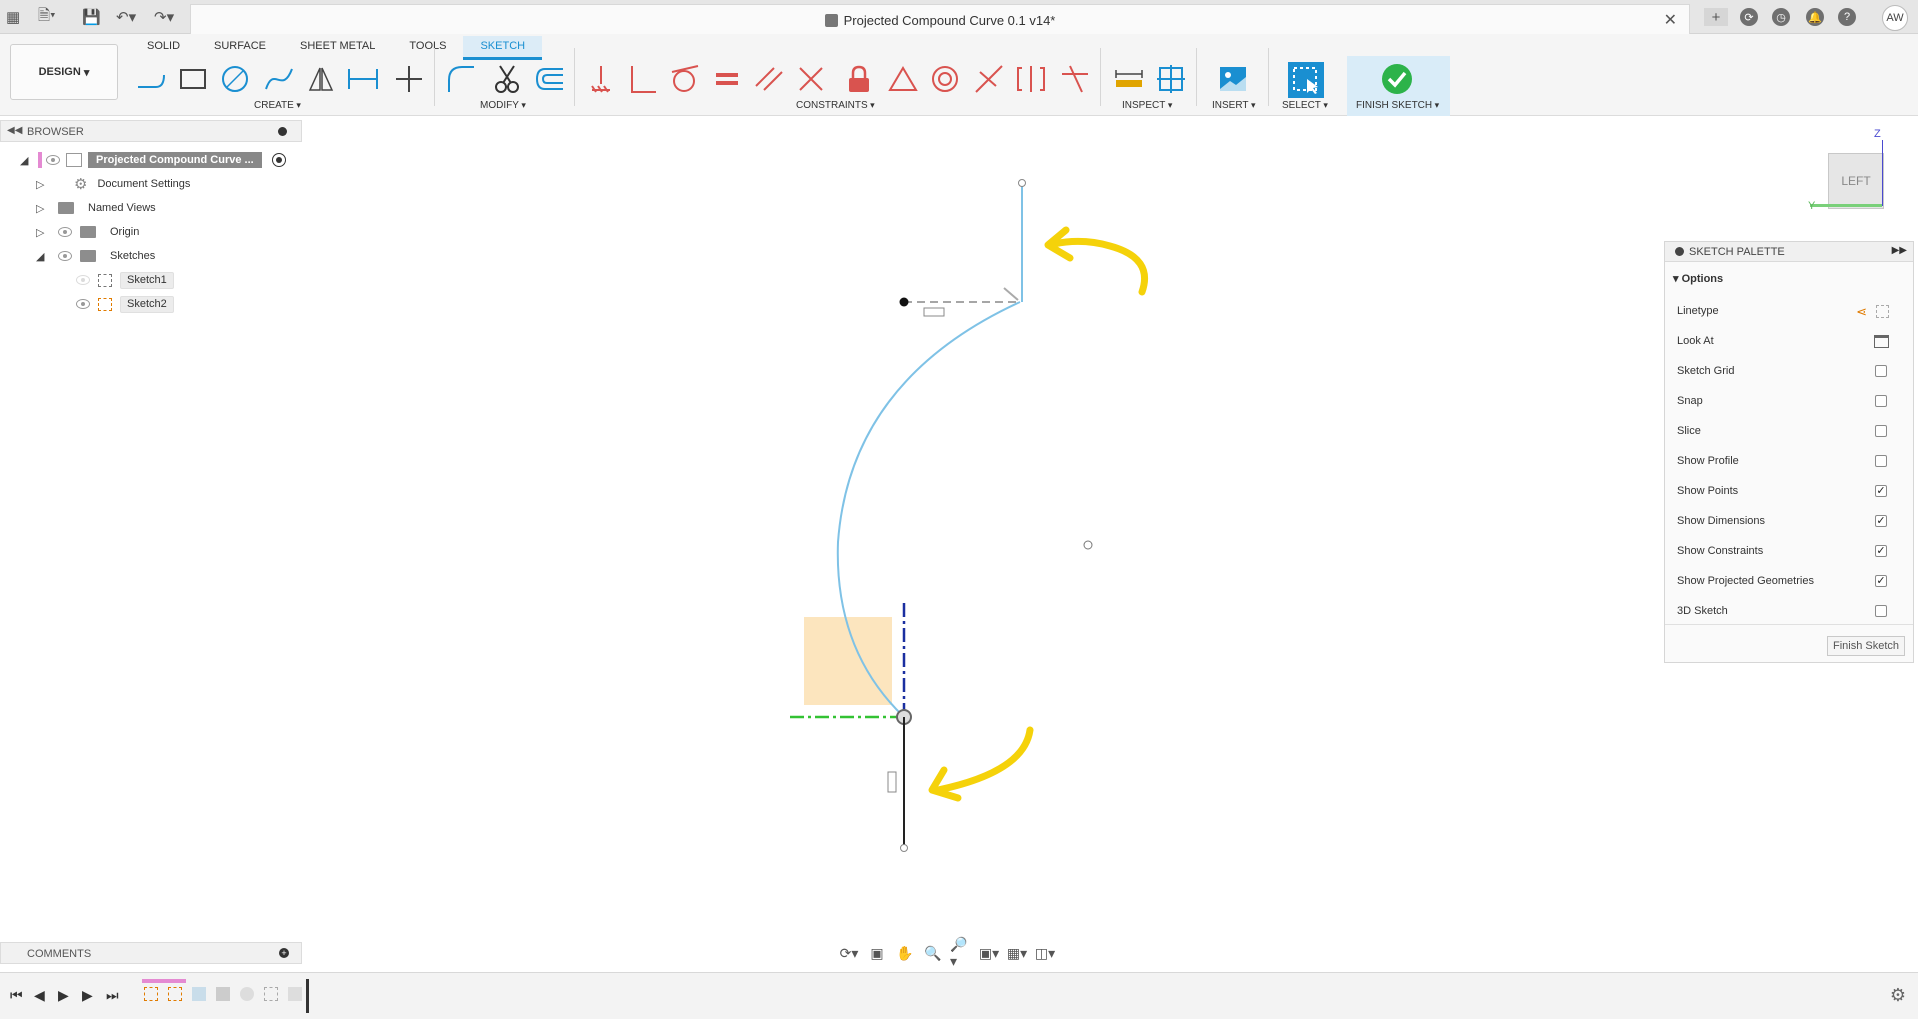 The width and height of the screenshot is (1918, 1019). I want to click on show-points-checkbox: ✓, so click(1881, 491).